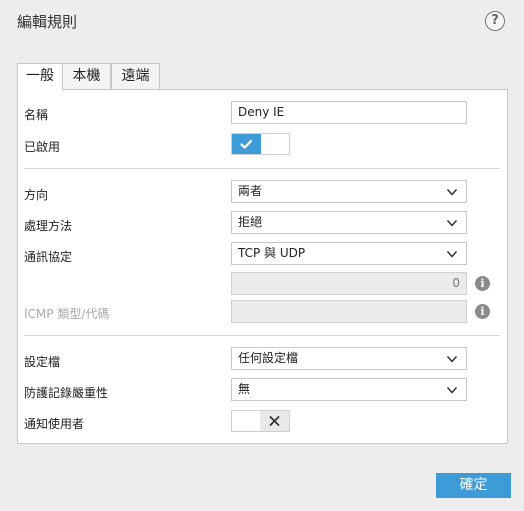  I want to click on icmp-label: ICMP 類型/代碼, so click(67, 314).